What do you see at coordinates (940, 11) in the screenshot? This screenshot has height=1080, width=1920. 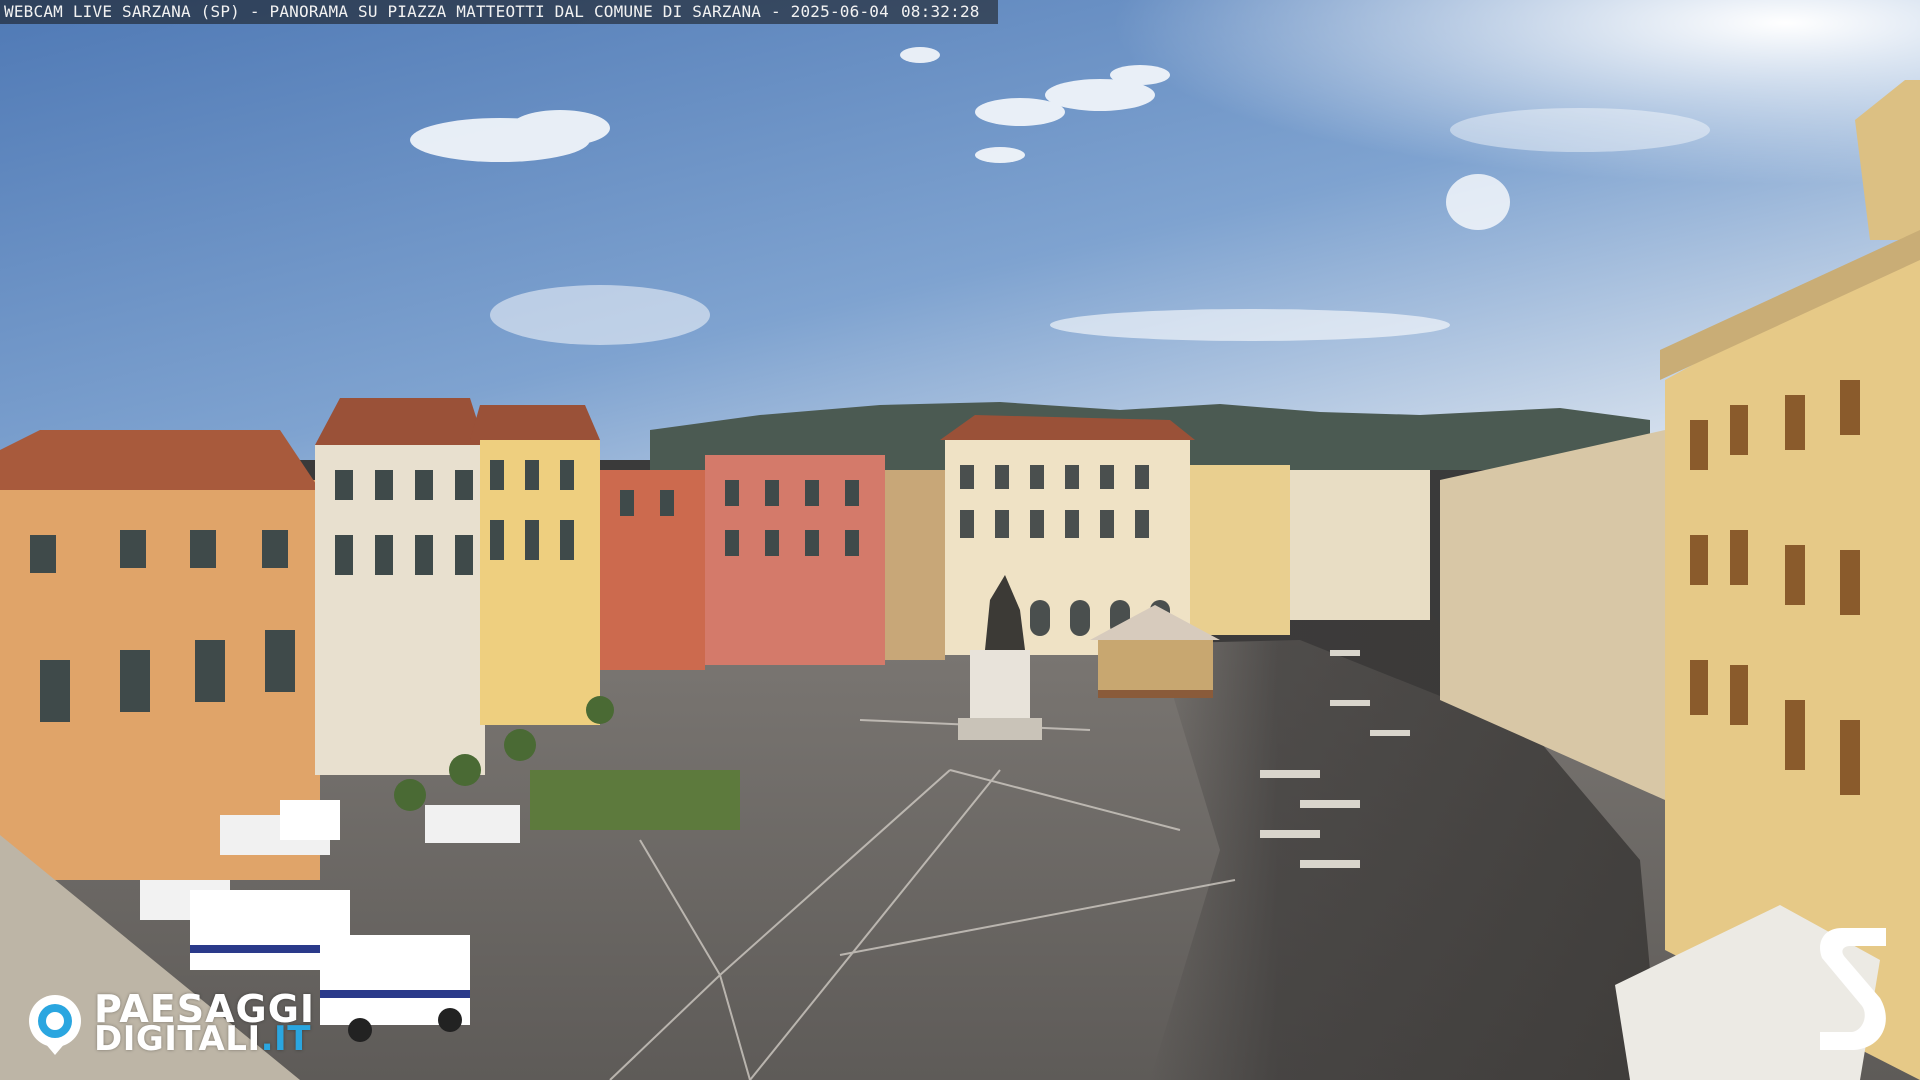 I see `caption-time: 08:32:28` at bounding box center [940, 11].